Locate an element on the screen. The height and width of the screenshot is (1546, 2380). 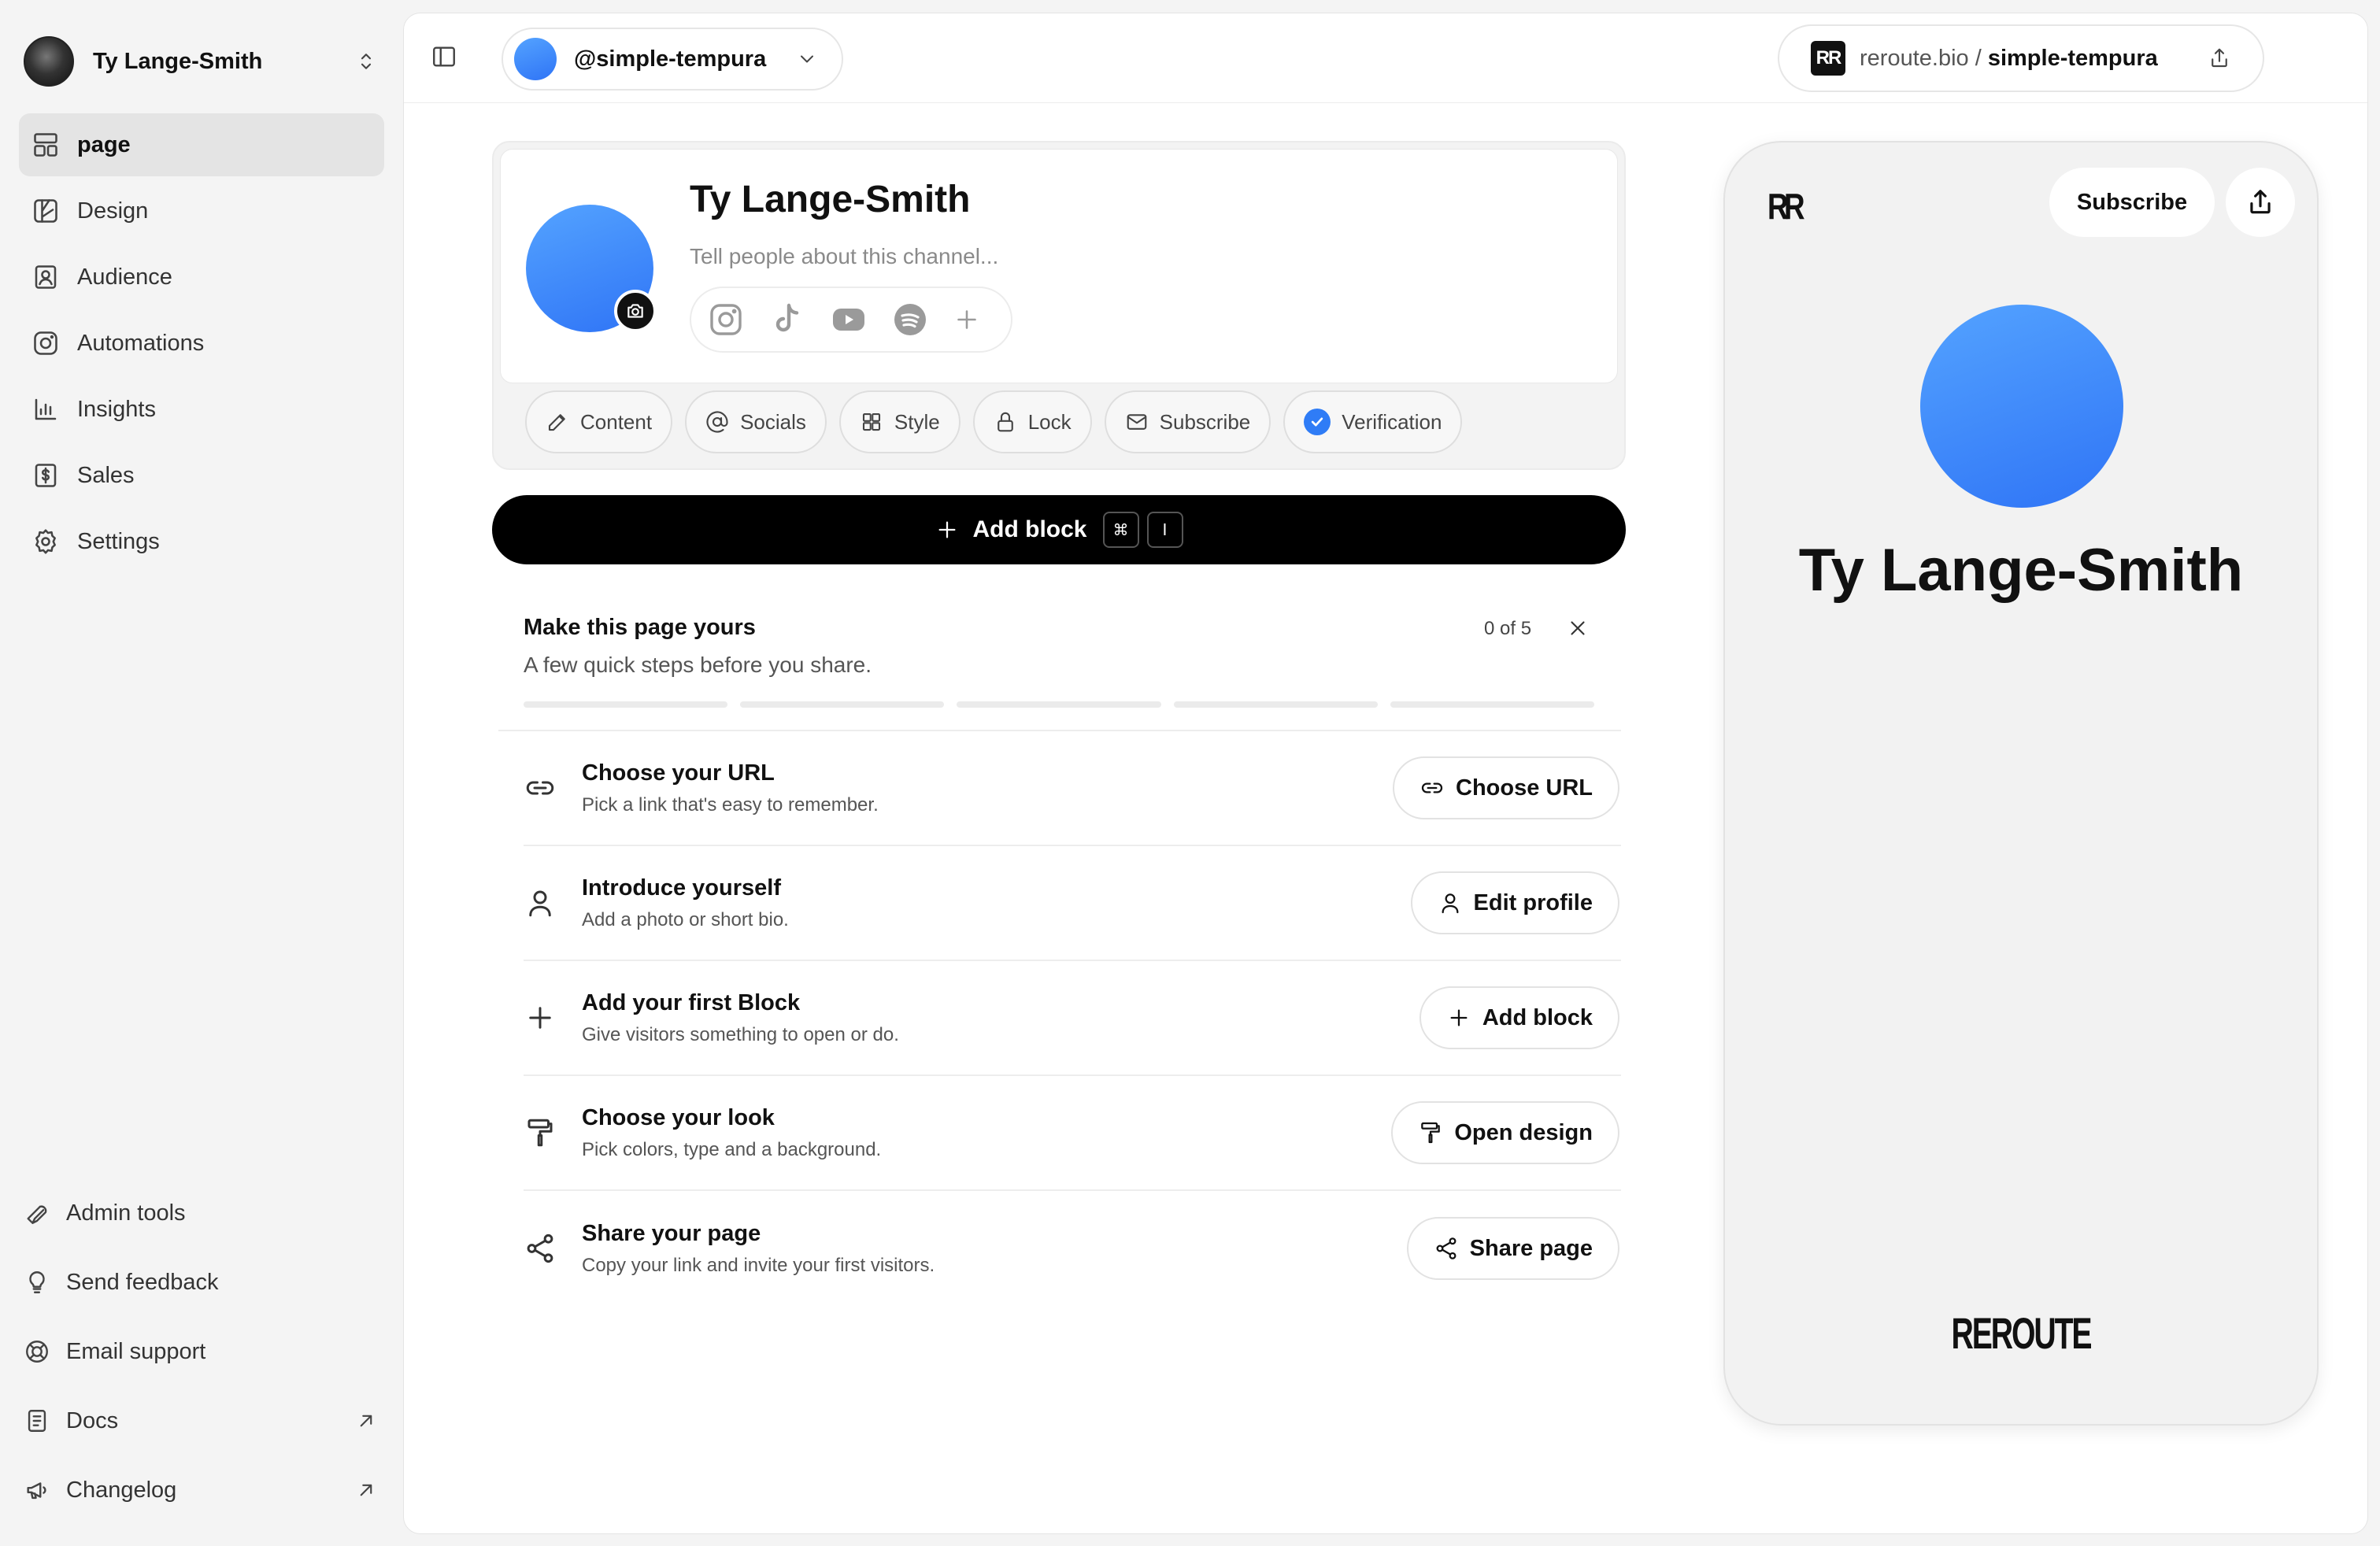
checklist-count: 0 of 5 is located at coordinates (1508, 628).